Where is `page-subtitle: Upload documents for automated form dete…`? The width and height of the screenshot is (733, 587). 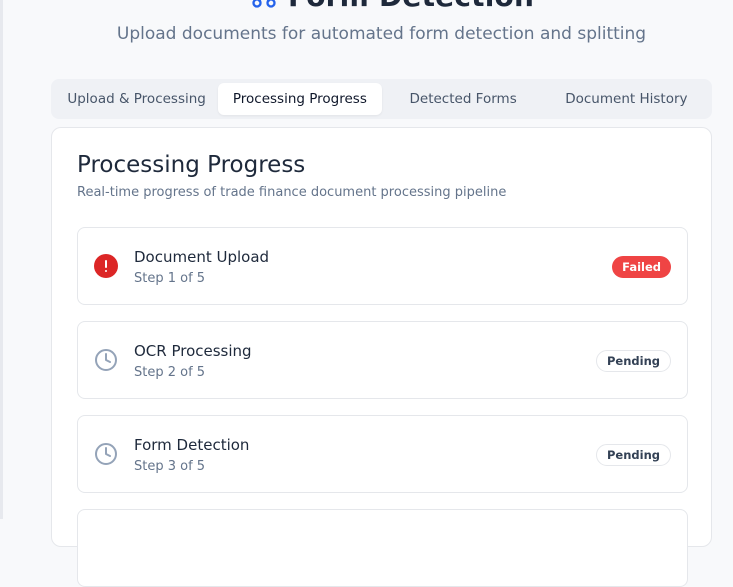 page-subtitle: Upload documents for automated form dete… is located at coordinates (366, 34).